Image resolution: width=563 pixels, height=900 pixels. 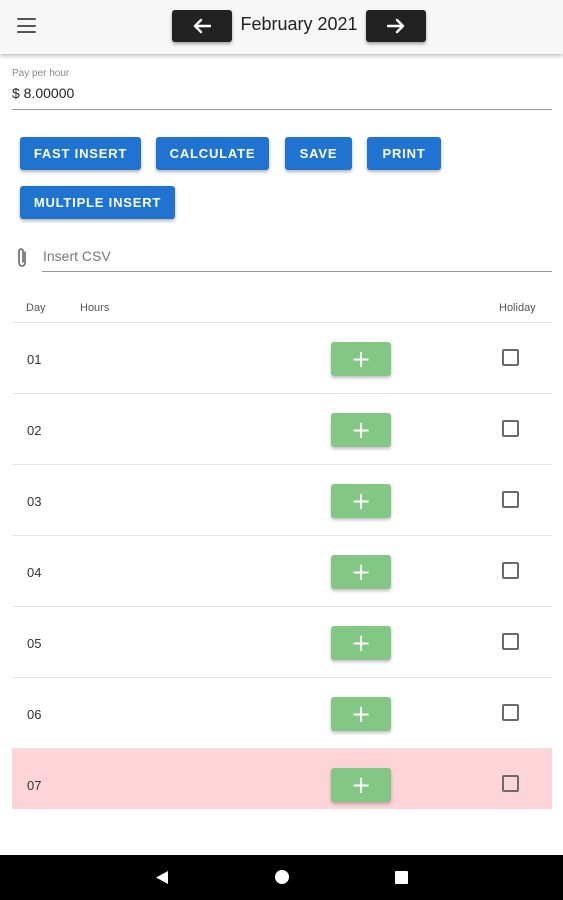 What do you see at coordinates (282, 779) in the screenshot?
I see `table-row-highlighted: 07 +` at bounding box center [282, 779].